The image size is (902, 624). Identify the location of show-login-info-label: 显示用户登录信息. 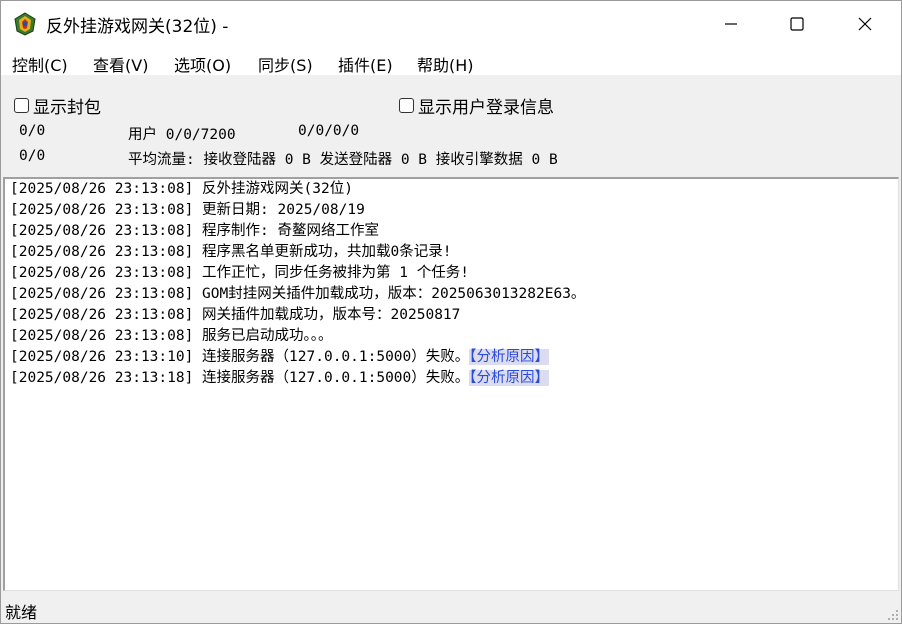
(486, 108).